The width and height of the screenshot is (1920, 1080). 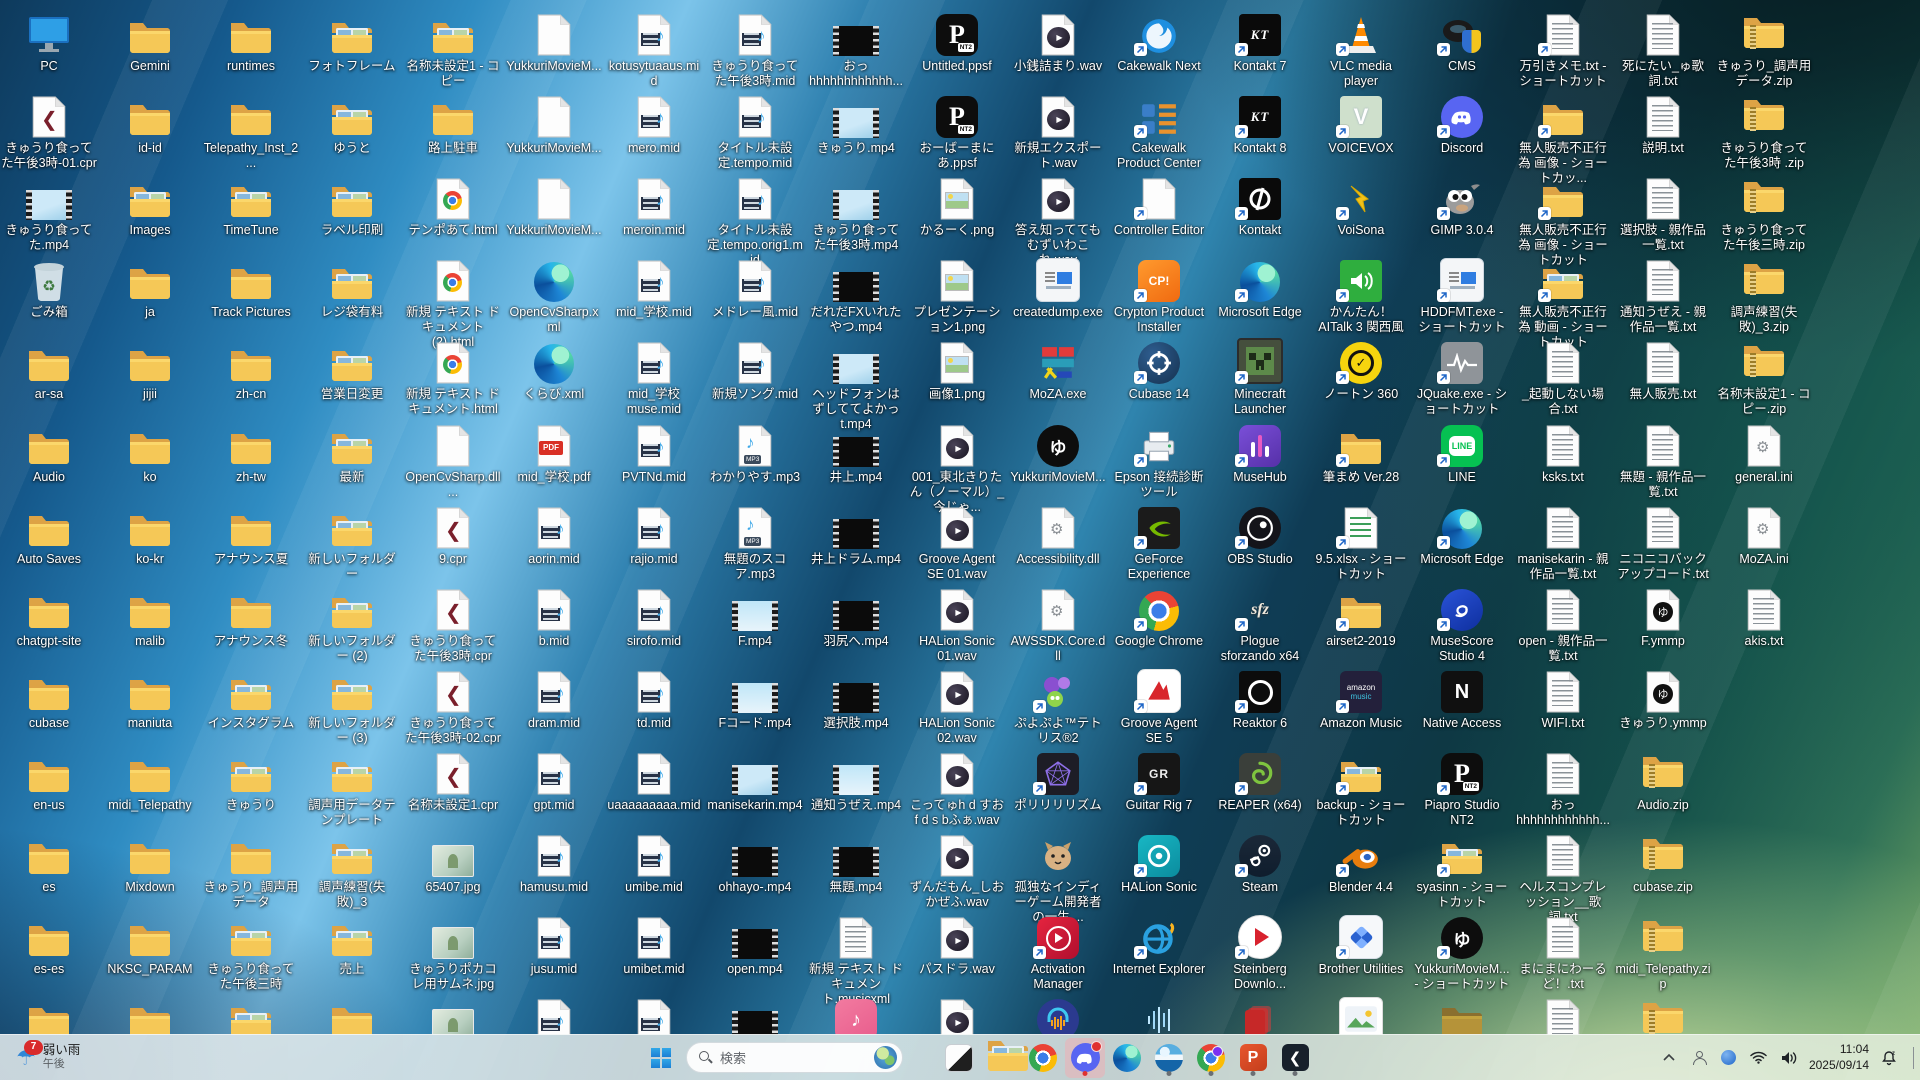 What do you see at coordinates (1462, 42) in the screenshot?
I see `desktop-icon: CMS` at bounding box center [1462, 42].